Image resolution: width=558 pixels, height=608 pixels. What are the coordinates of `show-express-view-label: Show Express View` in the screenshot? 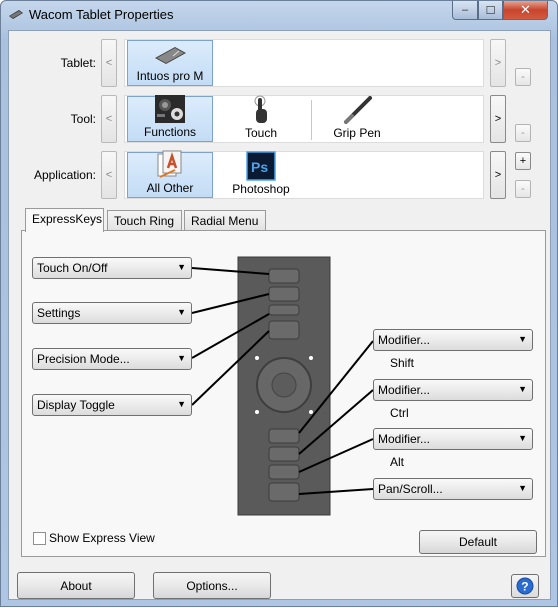 It's located at (102, 538).